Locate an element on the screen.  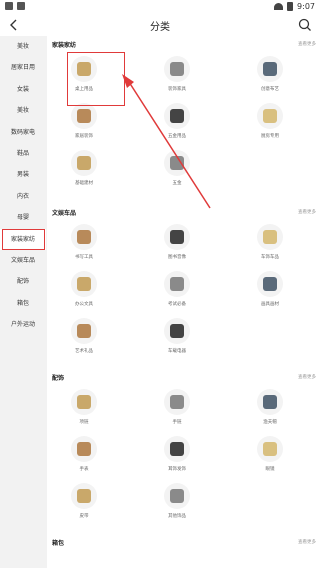
category-item-label: 车载电器 is located at coordinates (177, 351).